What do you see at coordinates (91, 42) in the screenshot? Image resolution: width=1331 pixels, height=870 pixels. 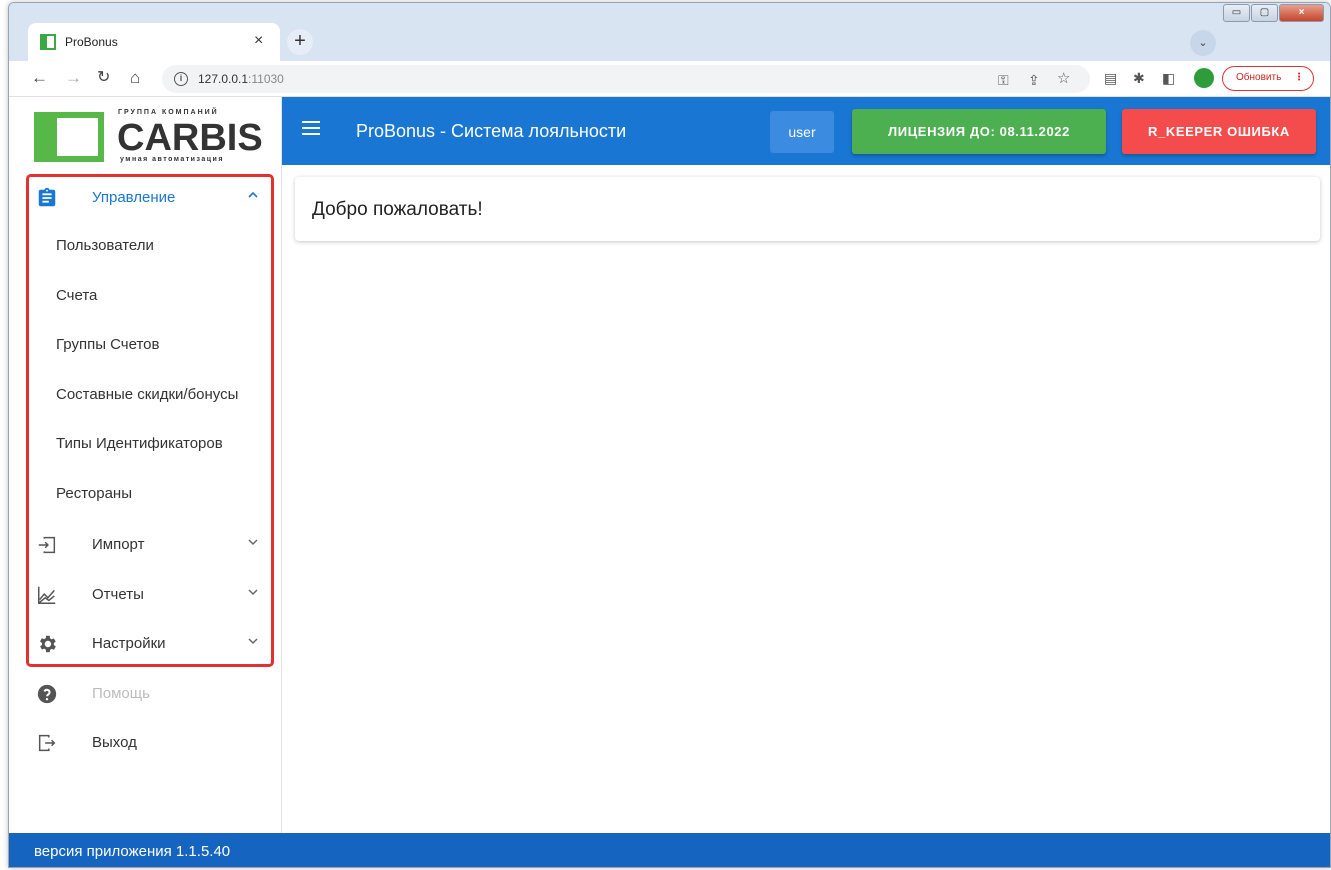 I see `tab-title: ProBonus` at bounding box center [91, 42].